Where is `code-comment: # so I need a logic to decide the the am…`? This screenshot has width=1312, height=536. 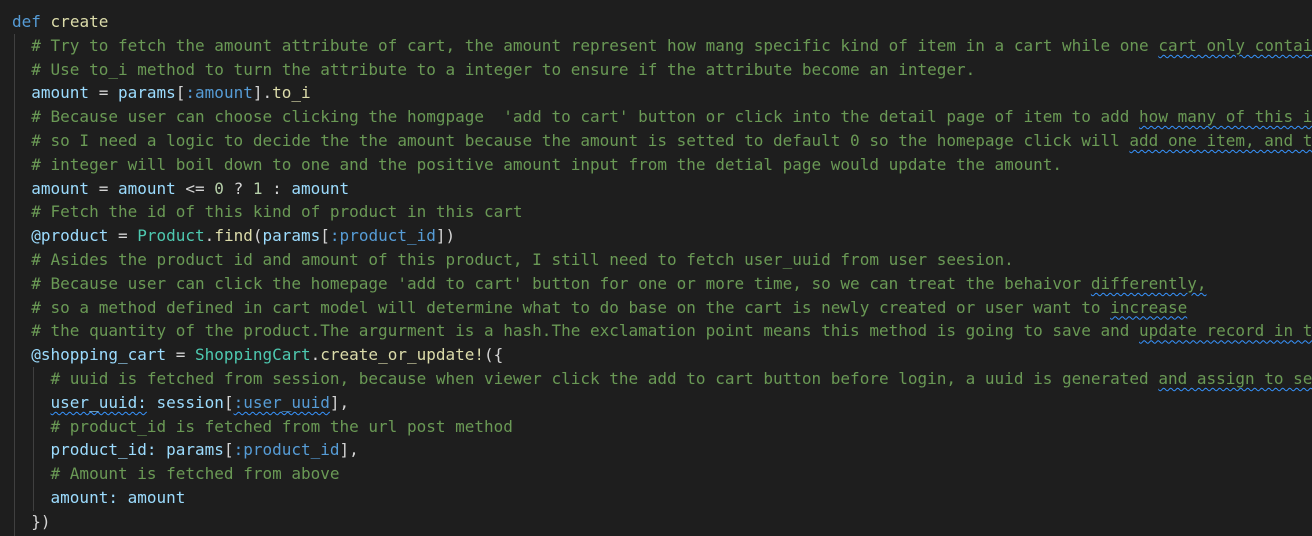
code-comment: # so I need a logic to decide the the am… is located at coordinates (580, 140).